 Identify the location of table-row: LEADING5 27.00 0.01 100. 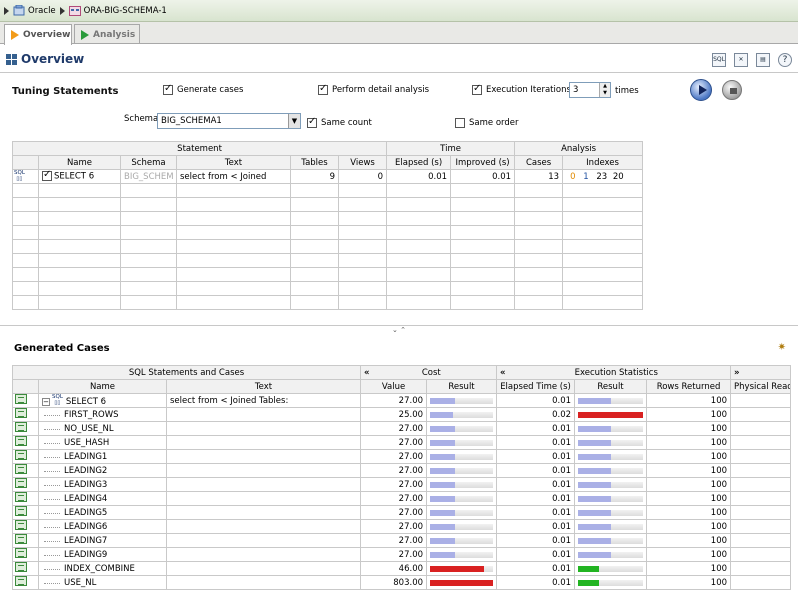
(402, 512).